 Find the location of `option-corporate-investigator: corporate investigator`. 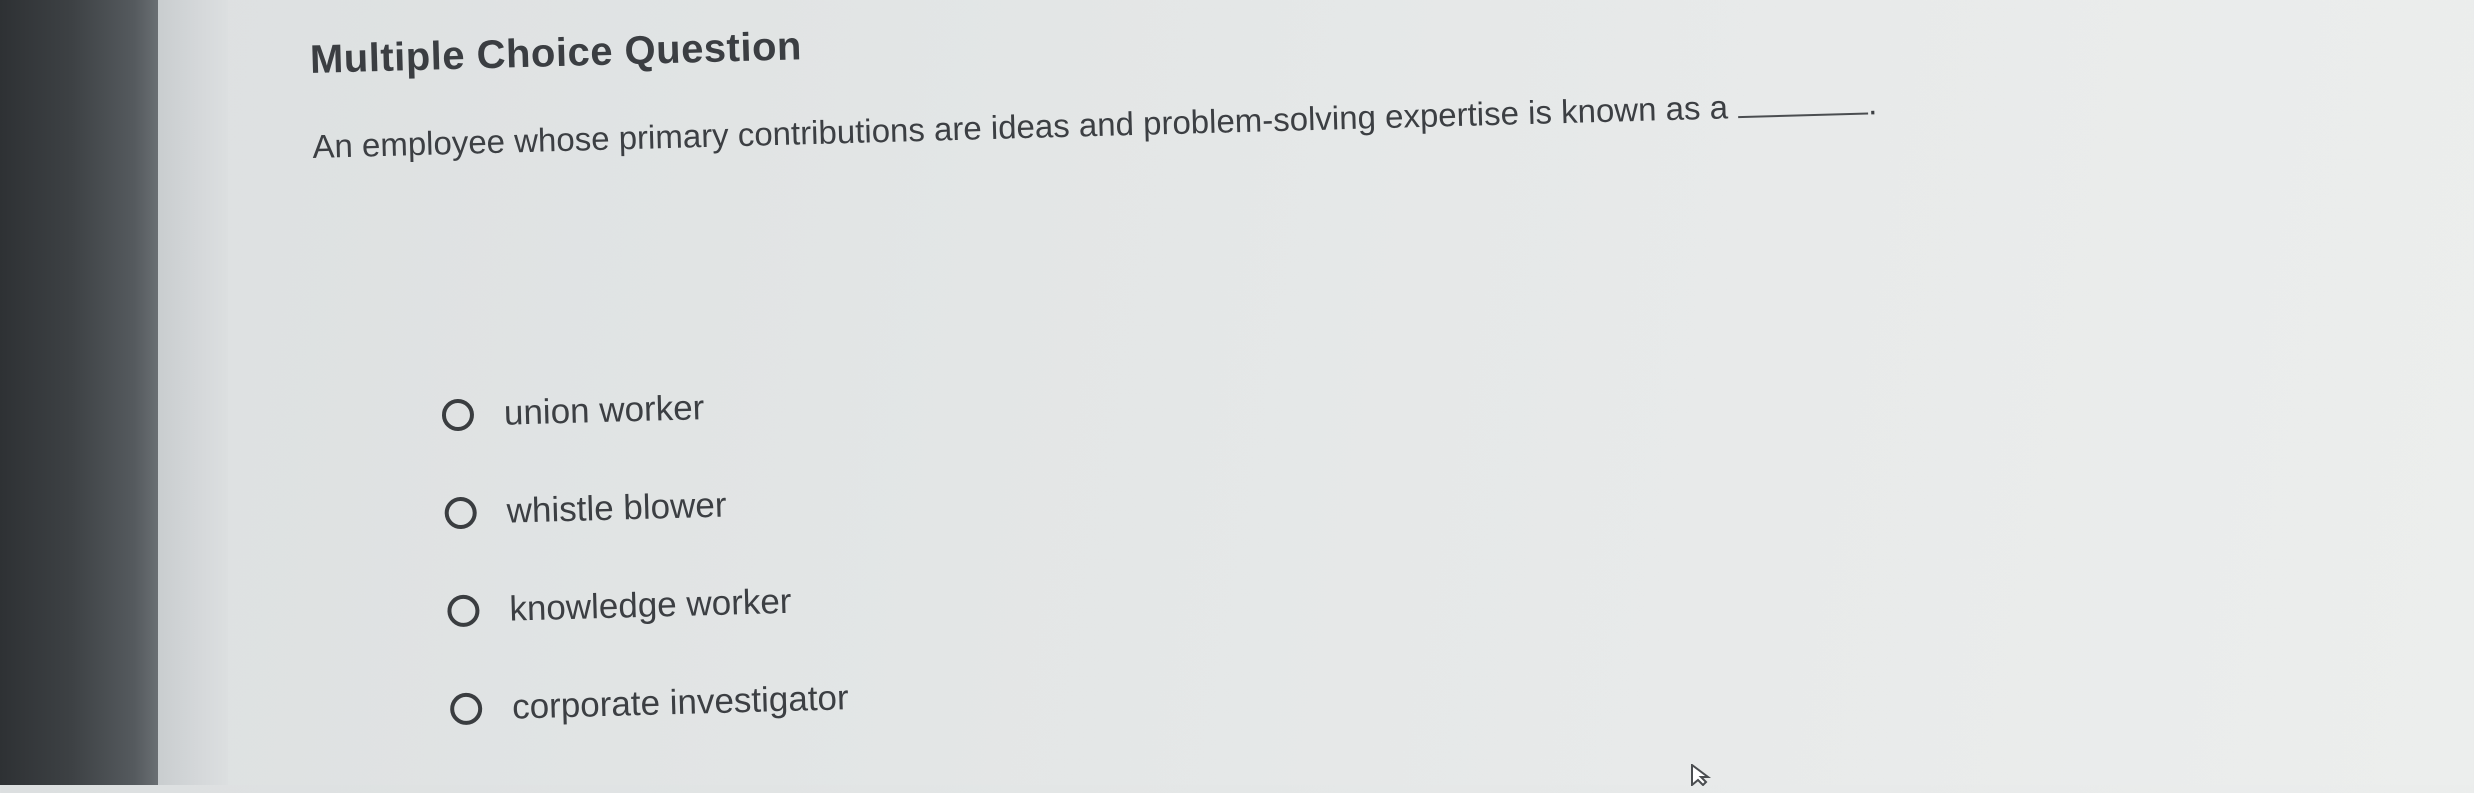

option-corporate-investigator: corporate investigator is located at coordinates (649, 703).